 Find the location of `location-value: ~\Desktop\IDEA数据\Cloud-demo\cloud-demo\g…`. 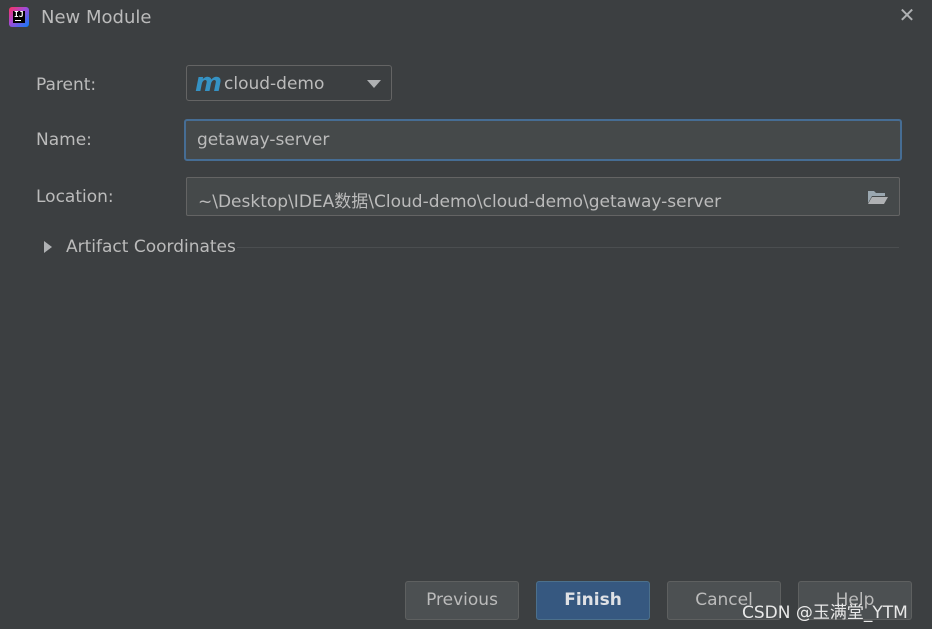

location-value: ~\Desktop\IDEA数据\Cloud-demo\cloud-demo\g… is located at coordinates (460, 202).